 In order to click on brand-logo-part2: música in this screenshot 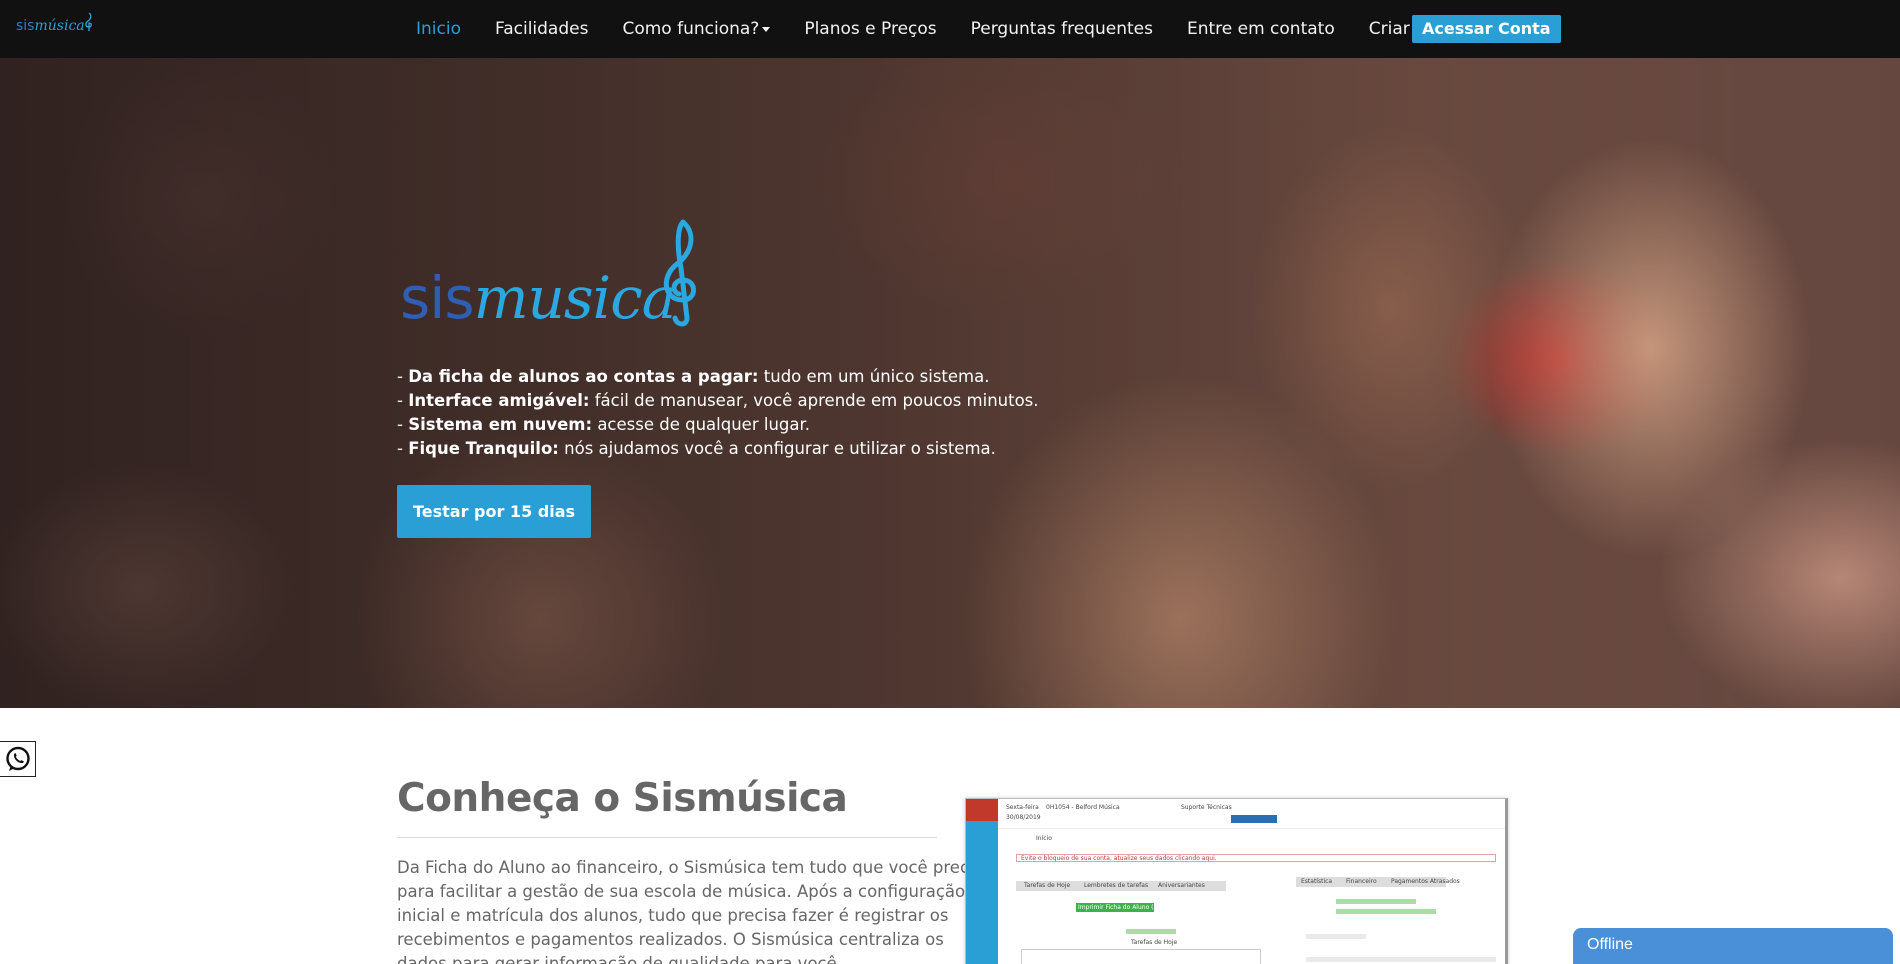, I will do `click(59, 26)`.